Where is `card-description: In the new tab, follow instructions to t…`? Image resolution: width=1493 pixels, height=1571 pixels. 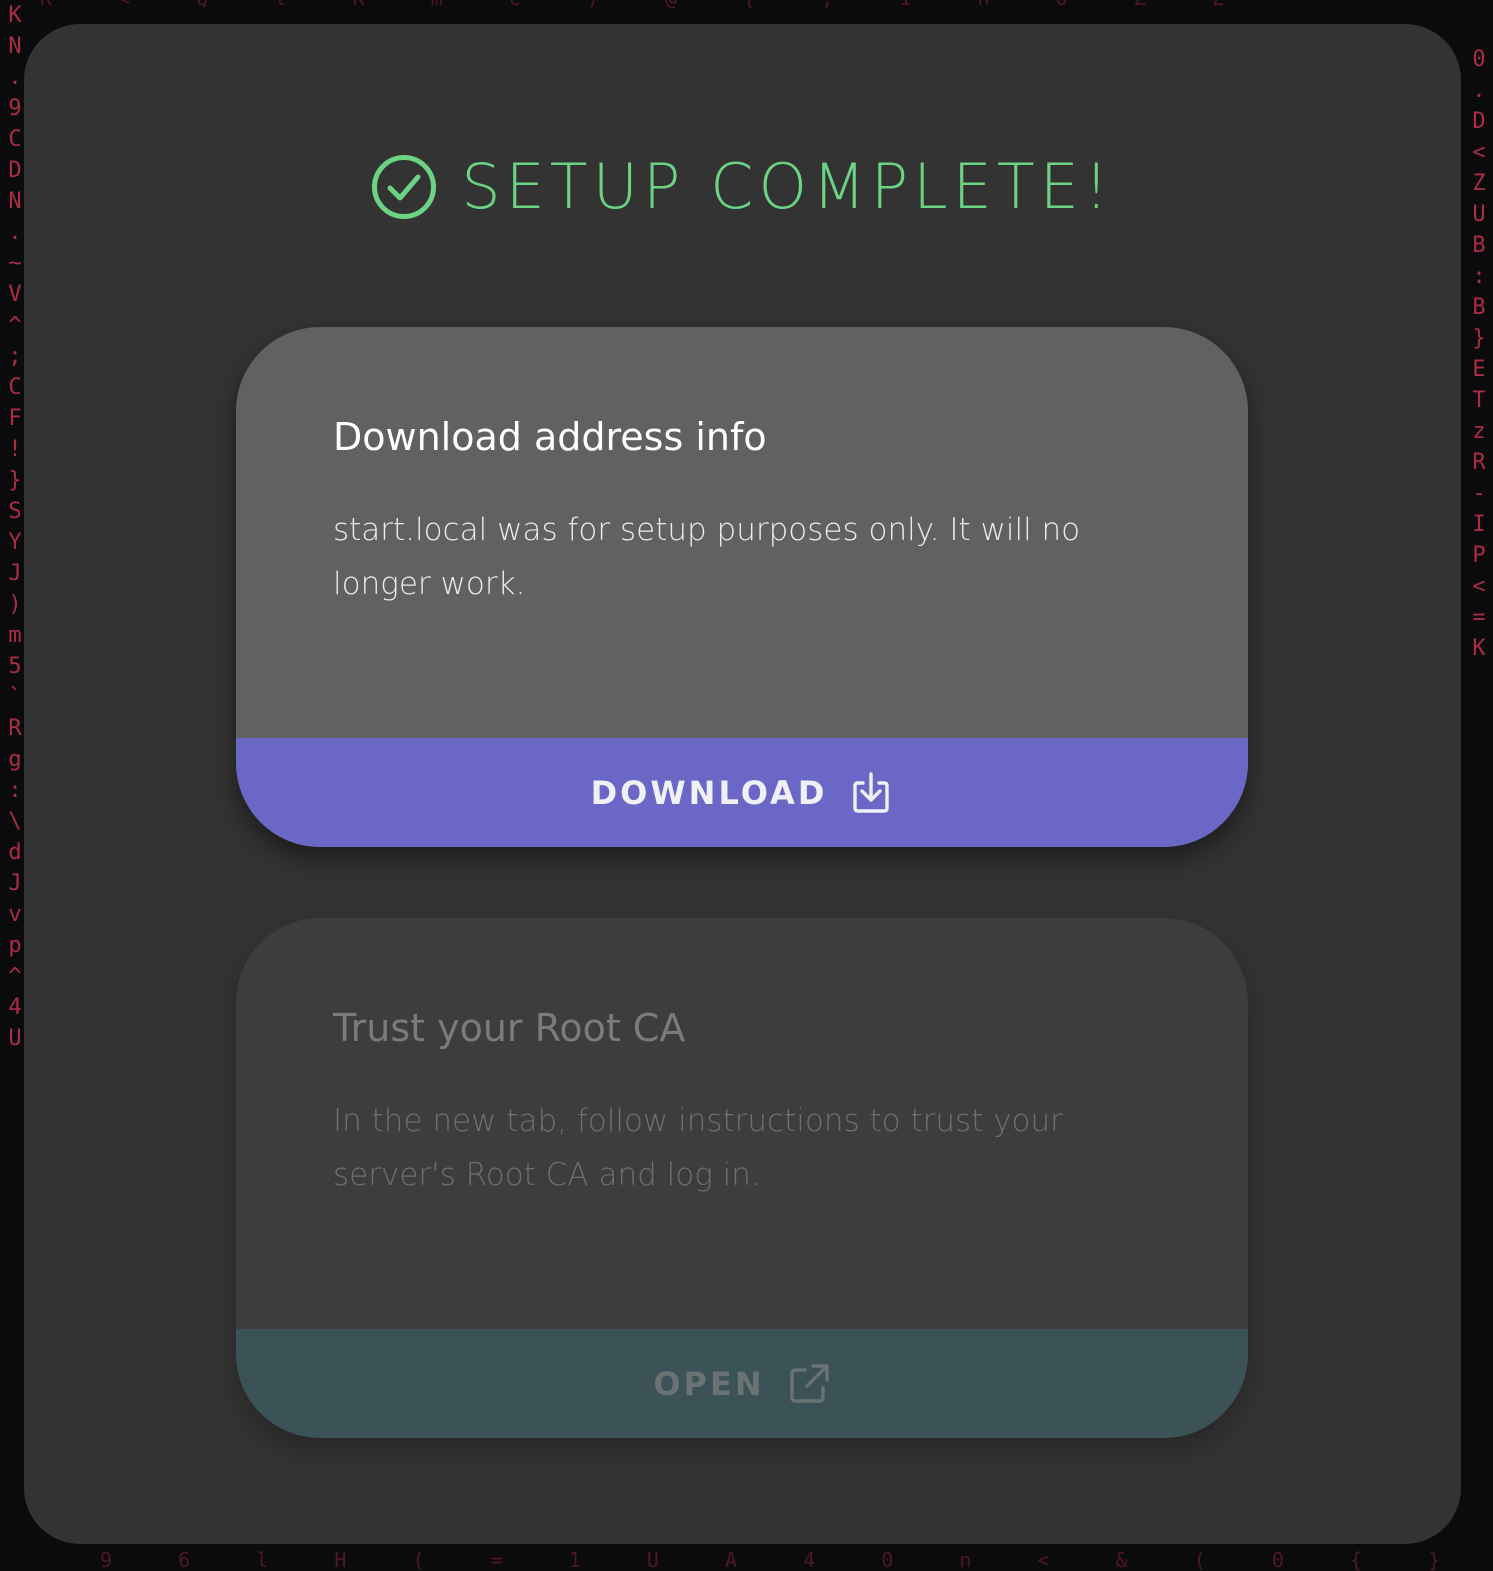
card-description: In the new tab, follow instructions to t… is located at coordinates (698, 1148).